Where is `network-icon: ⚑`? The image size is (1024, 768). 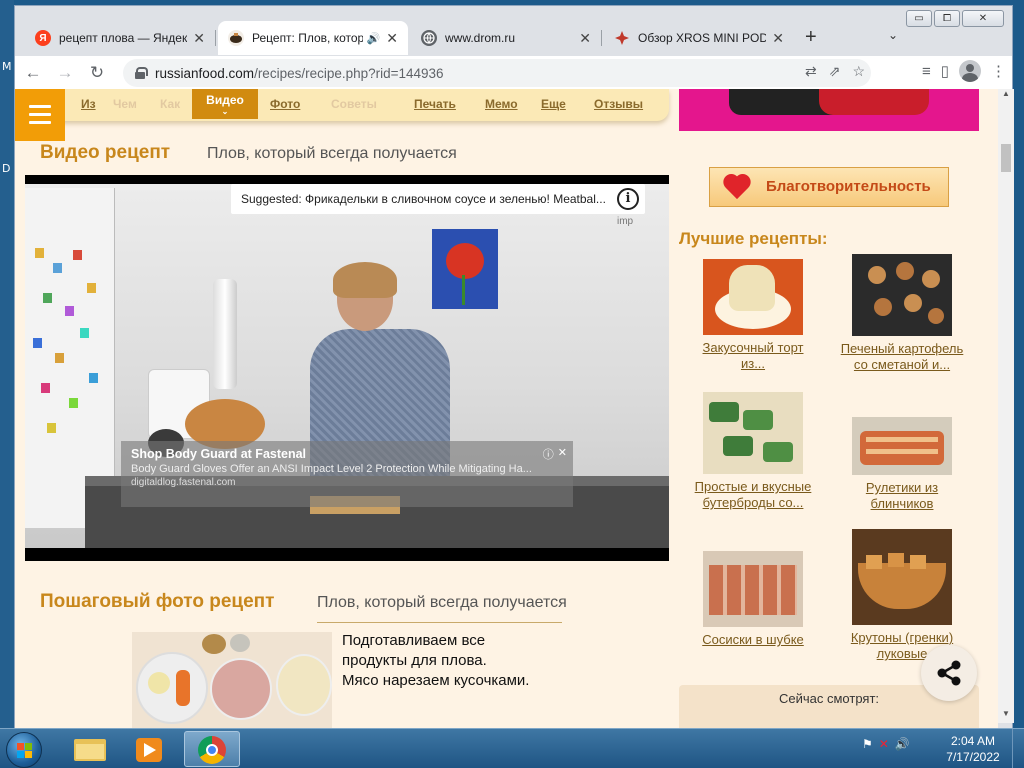 network-icon: ⚑ is located at coordinates (867, 744).